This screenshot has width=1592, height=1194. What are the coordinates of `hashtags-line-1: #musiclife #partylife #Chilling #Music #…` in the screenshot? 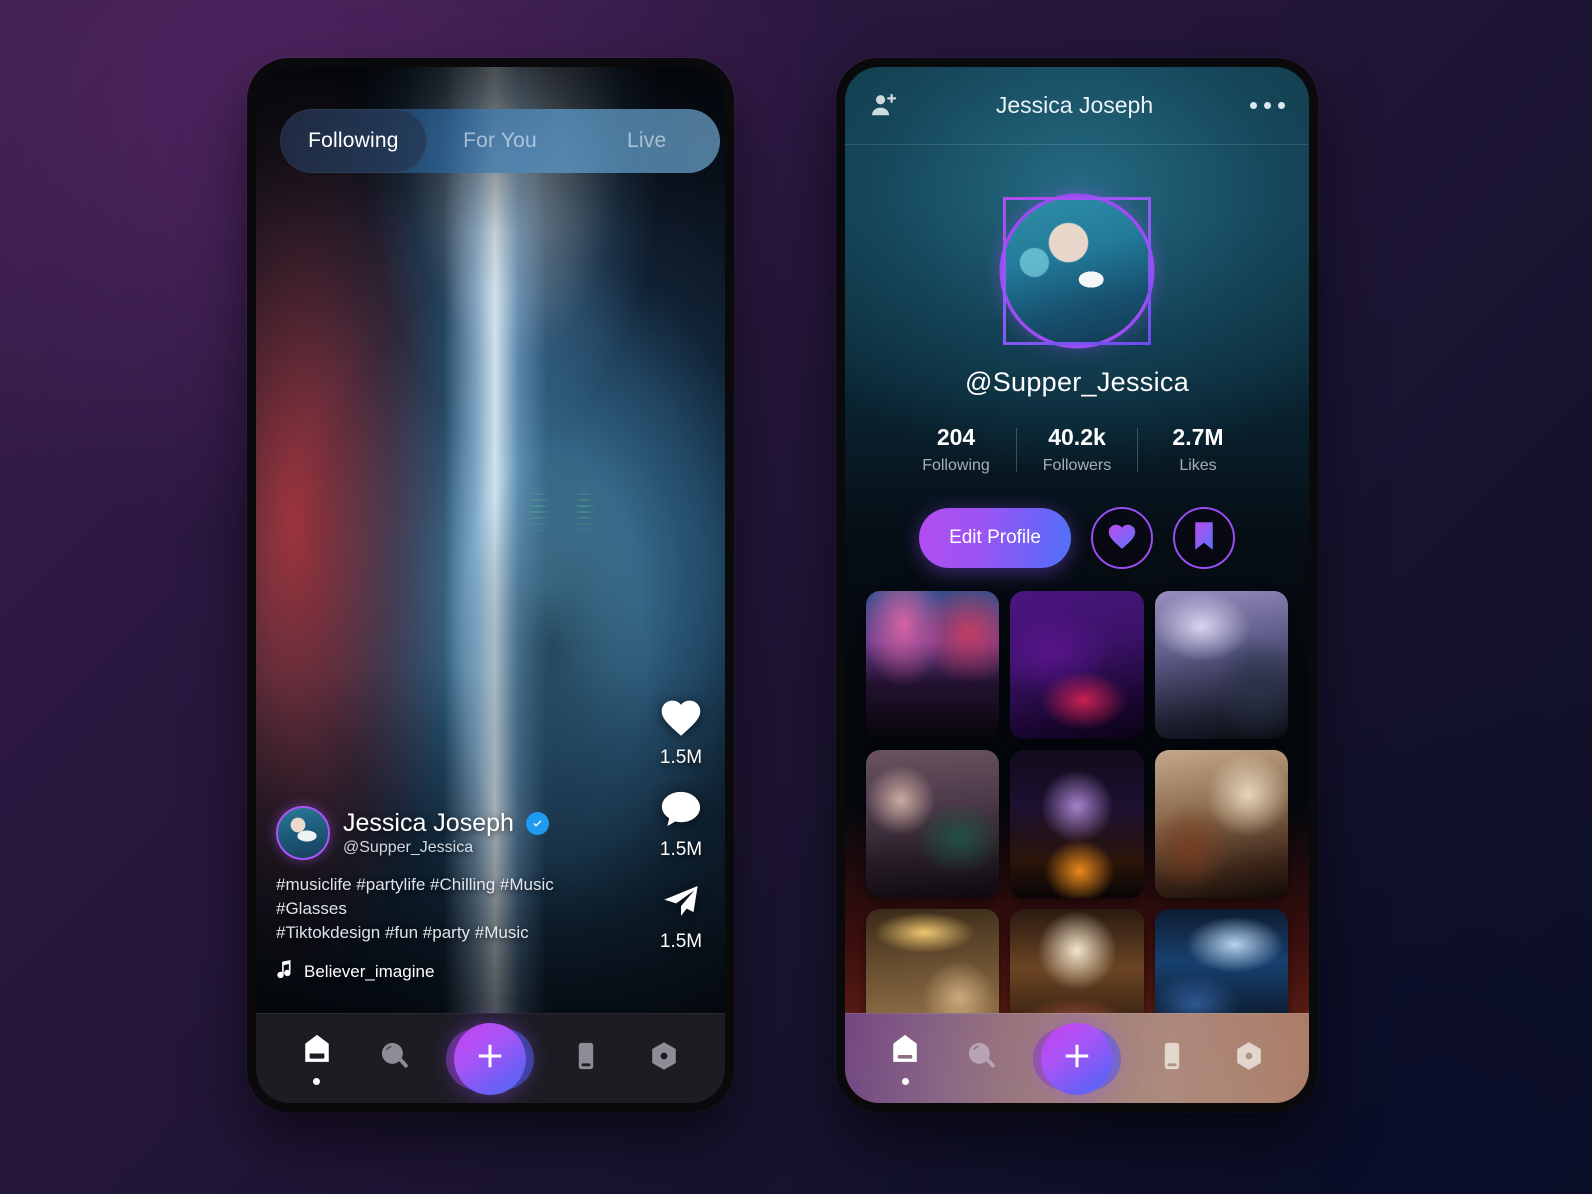 It's located at (415, 896).